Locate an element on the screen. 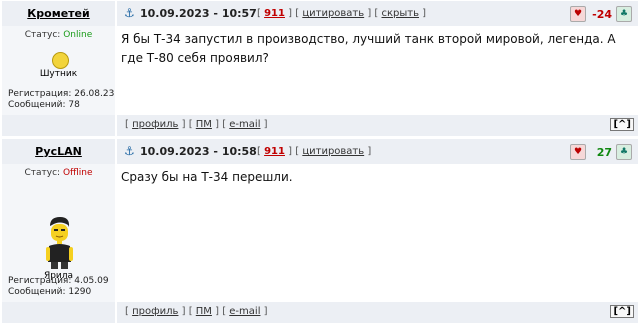 The image size is (640, 323). status-value: Offline is located at coordinates (77, 173).